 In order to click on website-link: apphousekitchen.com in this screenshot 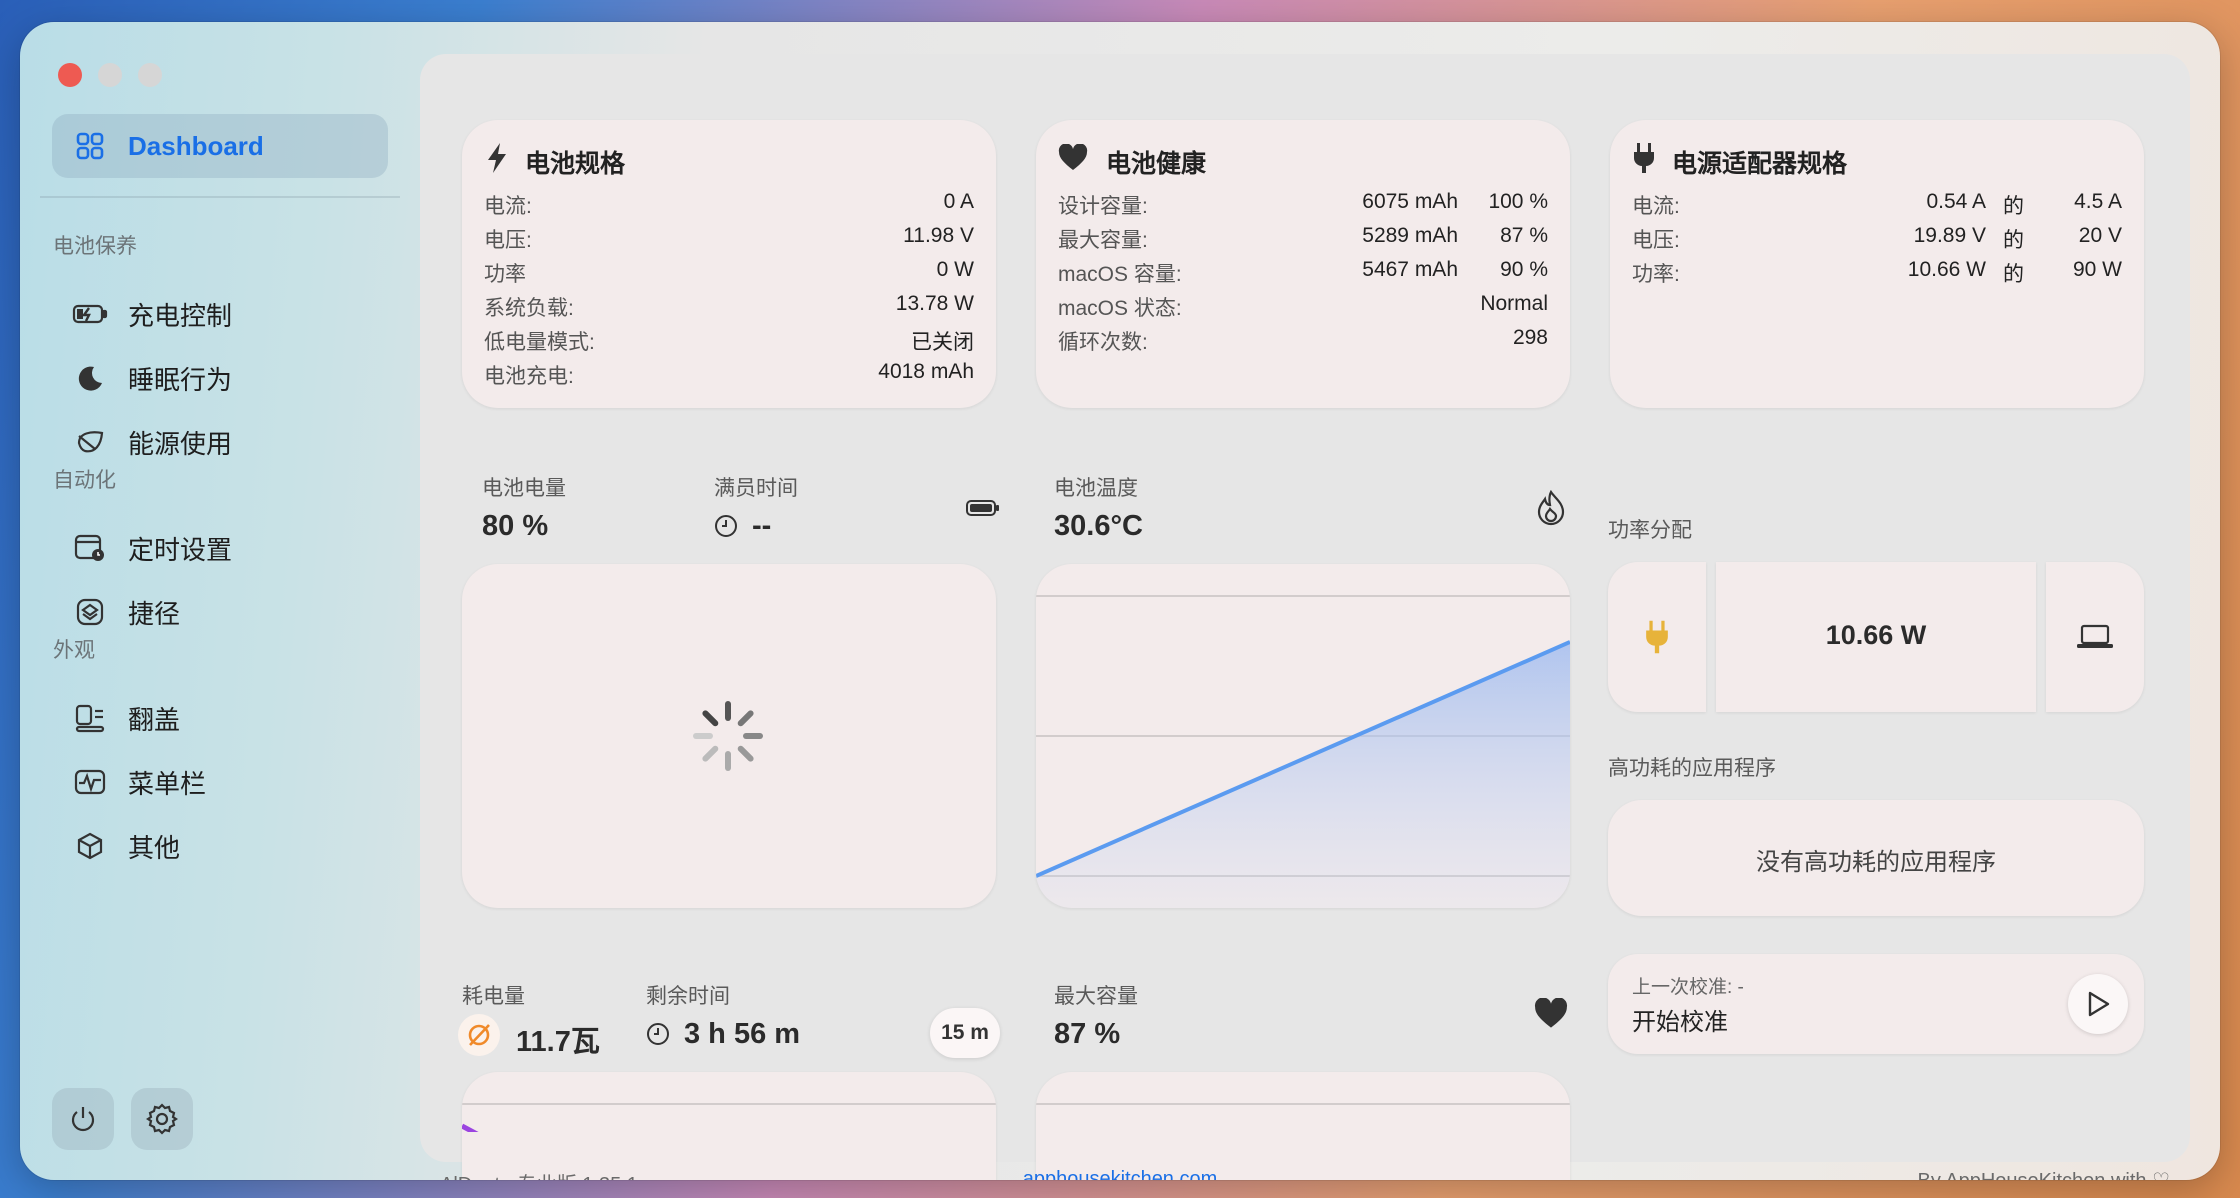, I will do `click(1120, 1174)`.